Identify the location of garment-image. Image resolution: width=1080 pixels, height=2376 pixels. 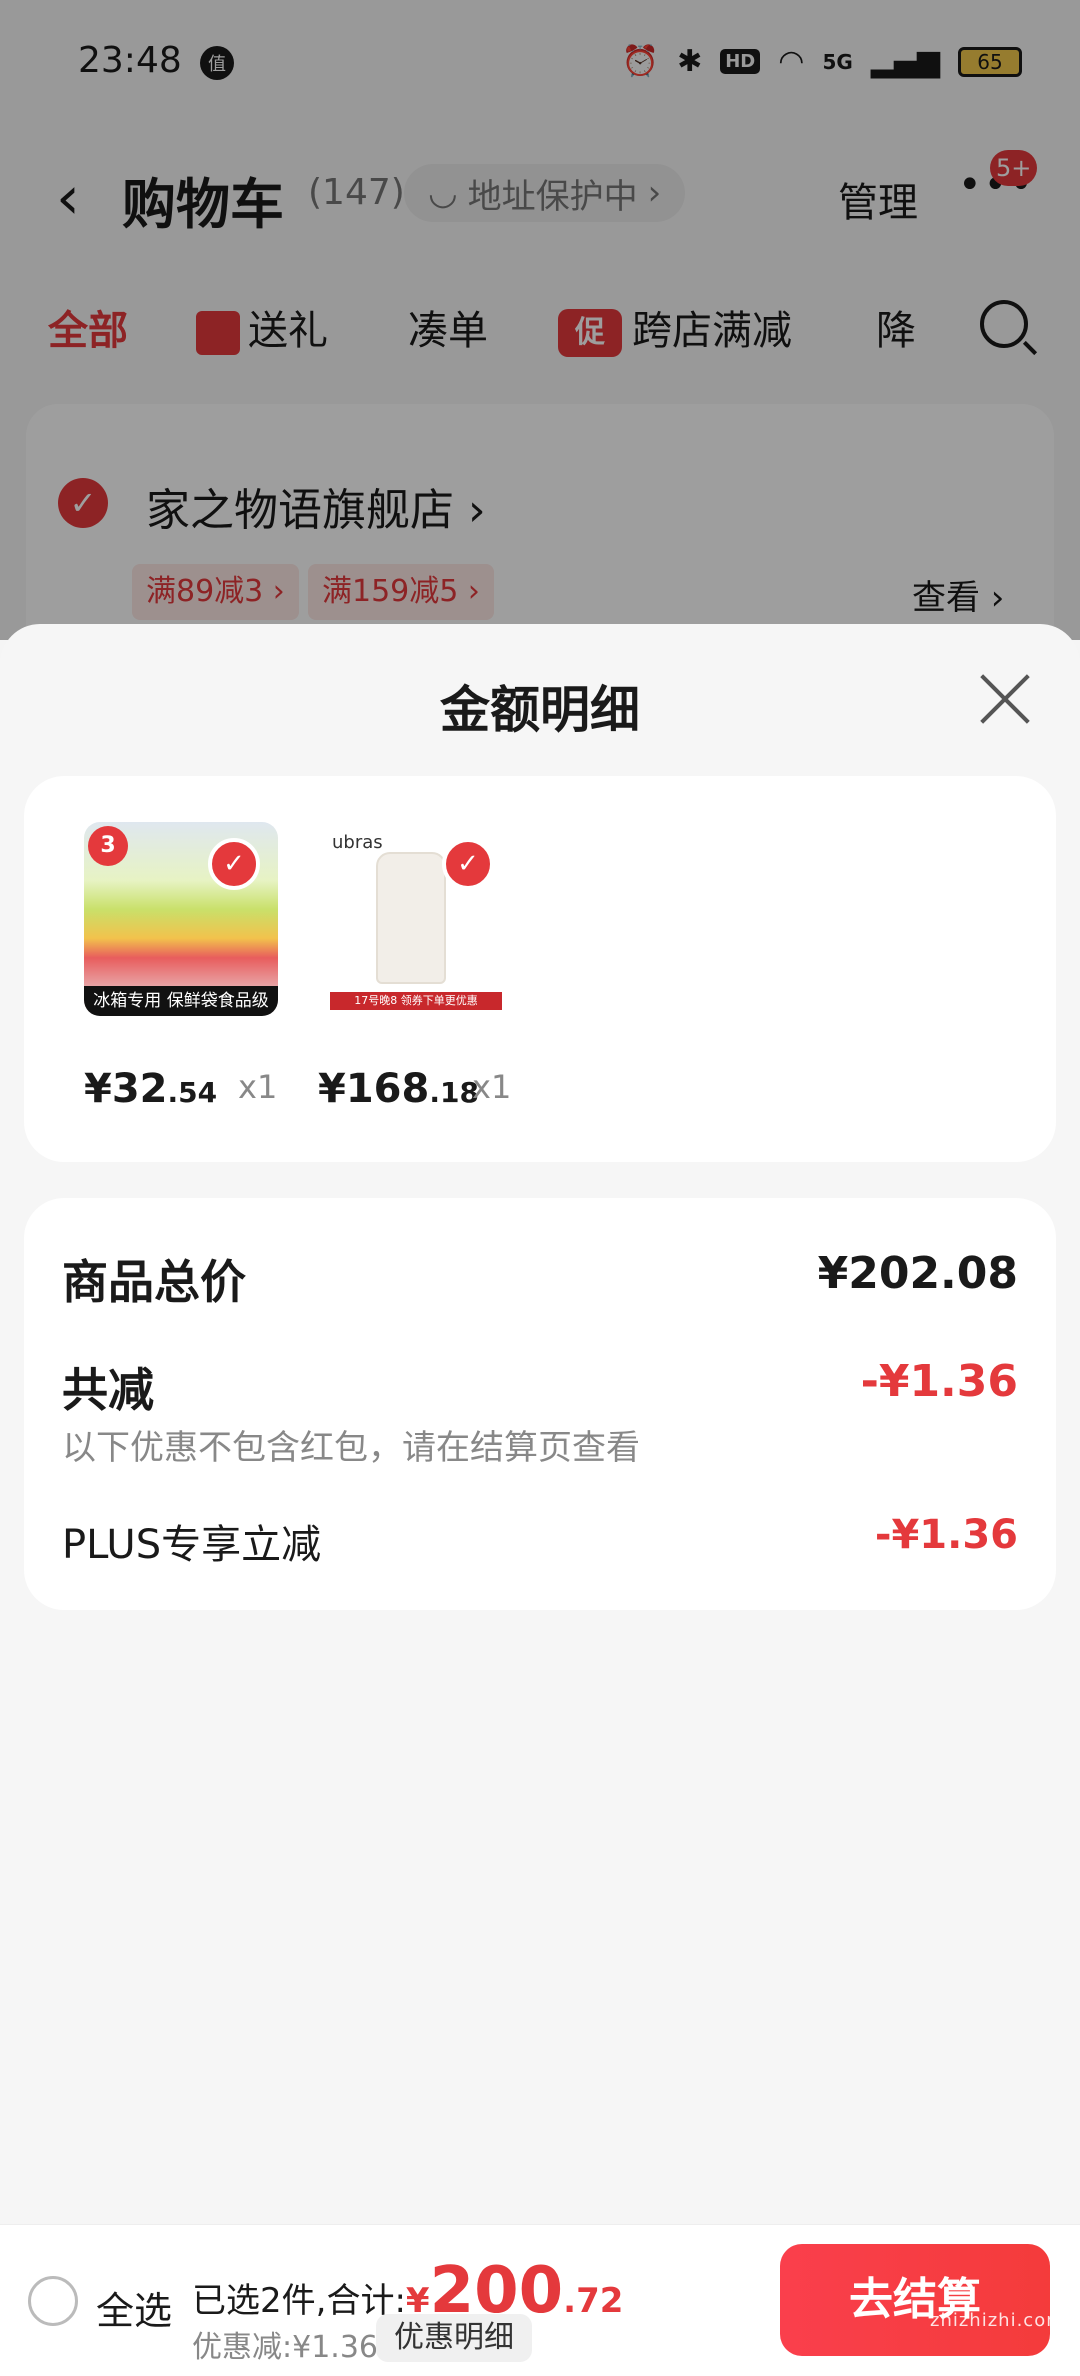
(411, 918).